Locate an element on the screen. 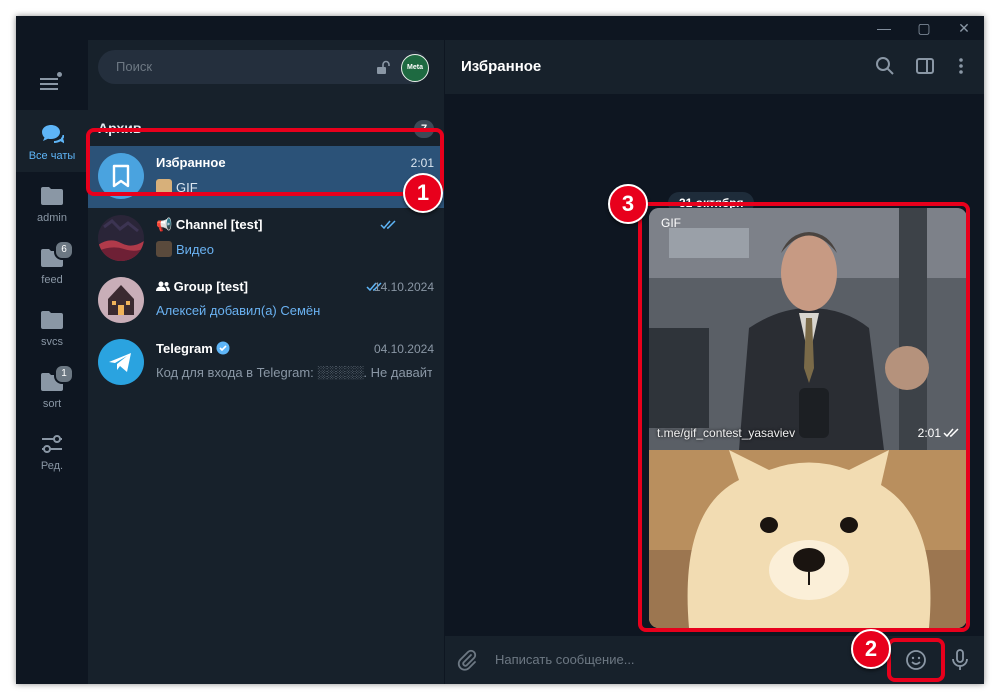  video-thumbnail is located at coordinates (164, 249).